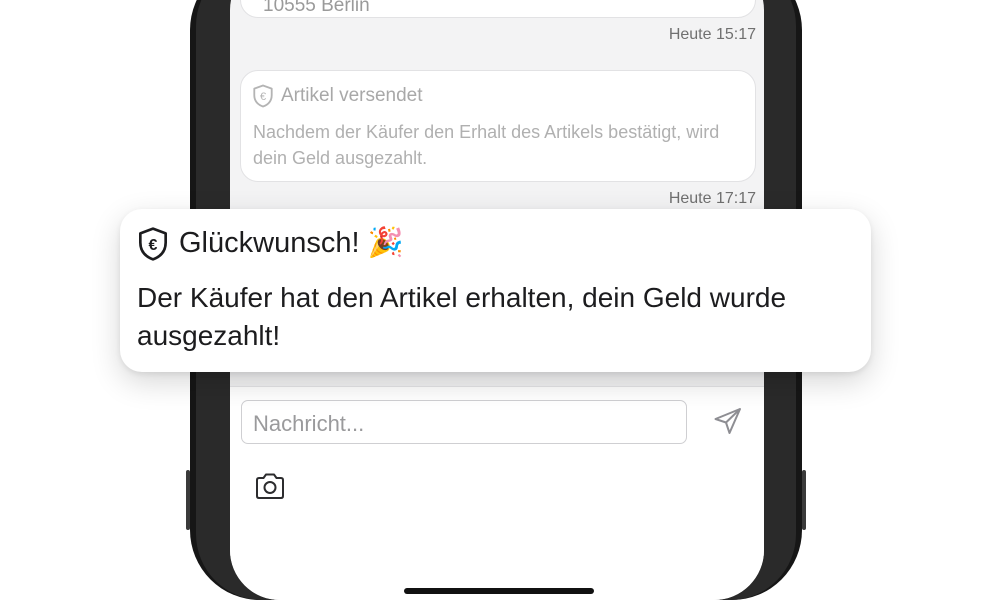 The width and height of the screenshot is (992, 600). What do you see at coordinates (270, 486) in the screenshot?
I see `camera-icon` at bounding box center [270, 486].